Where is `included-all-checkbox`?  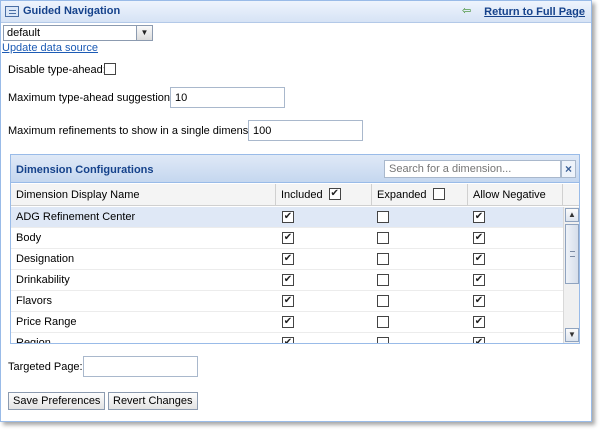 included-all-checkbox is located at coordinates (334, 194).